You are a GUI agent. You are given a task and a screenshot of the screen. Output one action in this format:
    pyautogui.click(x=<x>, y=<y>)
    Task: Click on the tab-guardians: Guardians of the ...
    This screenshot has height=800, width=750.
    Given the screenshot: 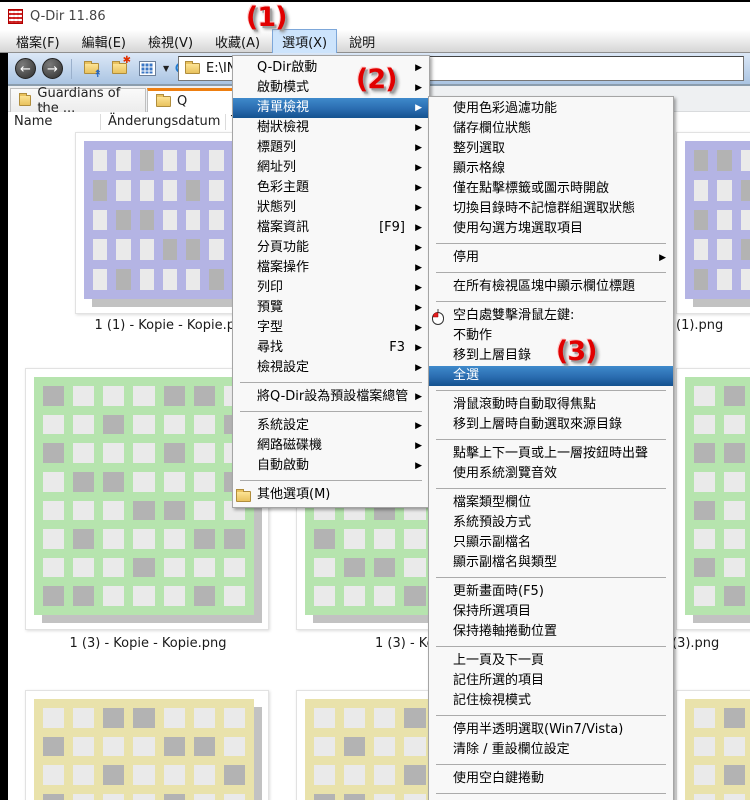 What is the action you would take?
    pyautogui.click(x=78, y=101)
    